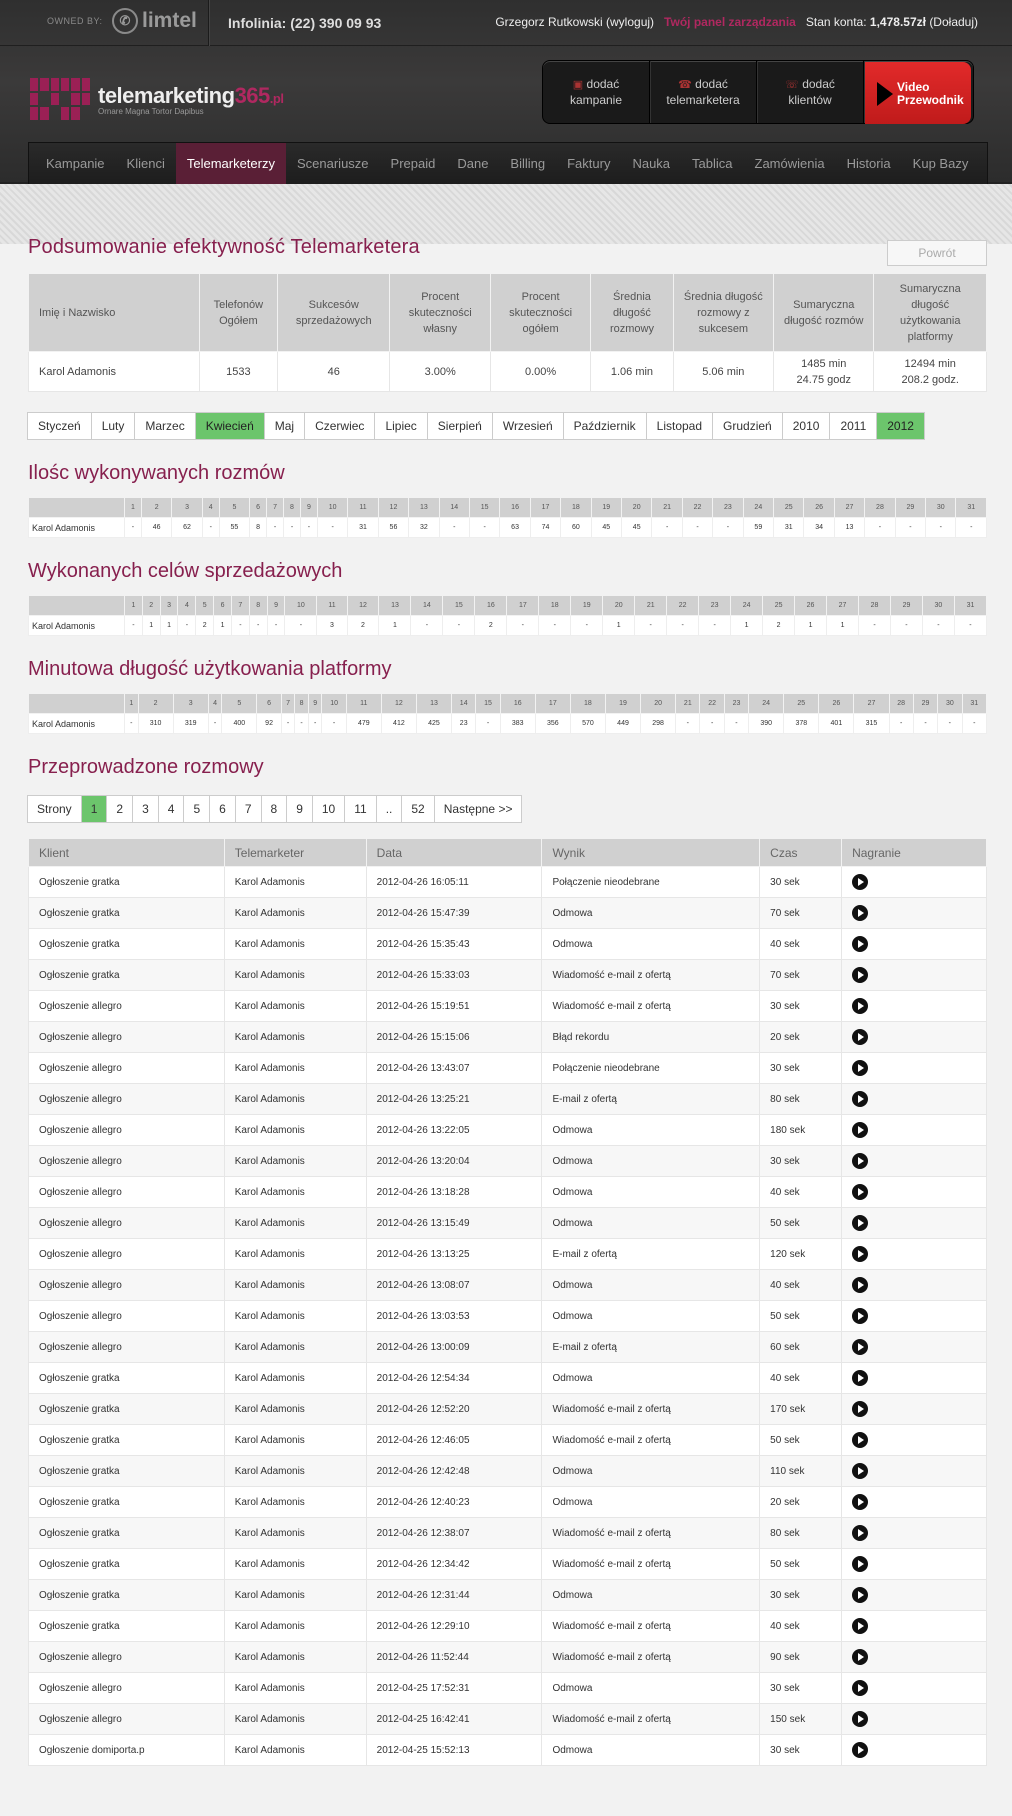 The image size is (1012, 1816). Describe the element at coordinates (274, 809) in the screenshot. I see `pager-item: 8` at that location.